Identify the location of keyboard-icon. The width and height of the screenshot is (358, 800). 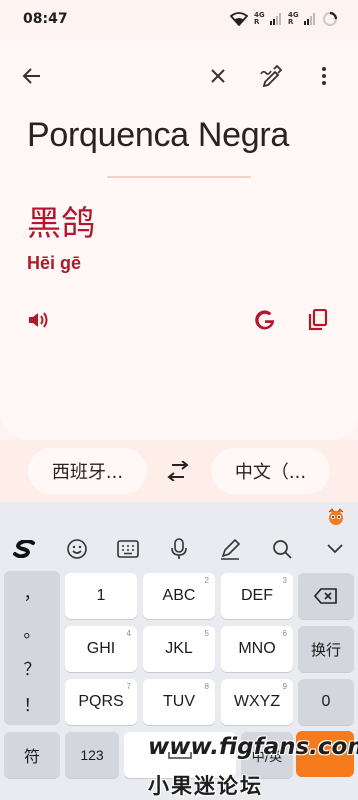
(128, 549).